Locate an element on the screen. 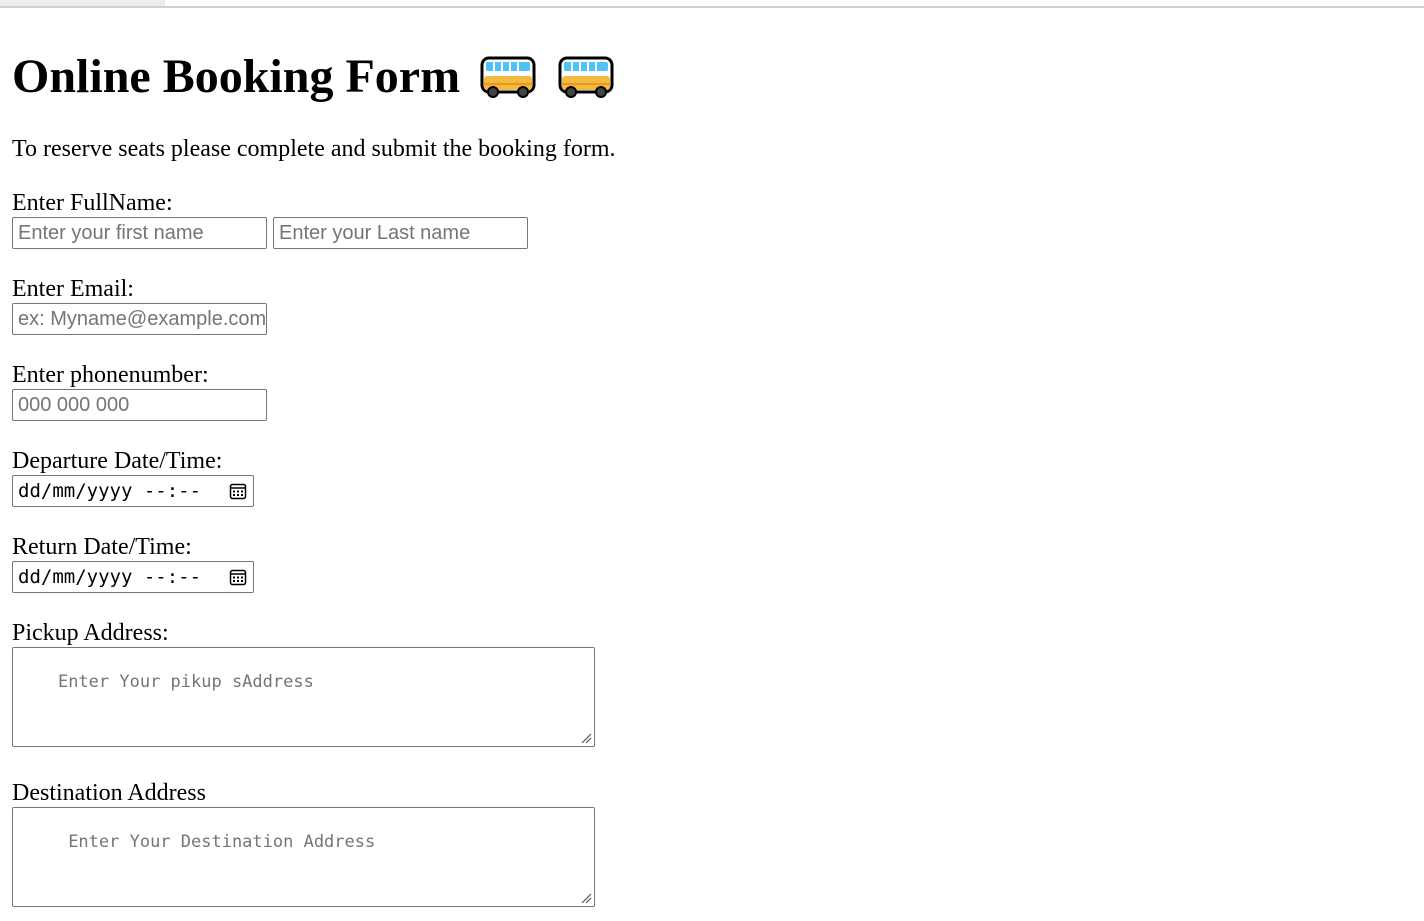 Image resolution: width=1424 pixels, height=921 pixels. return-datetime-value: dd/mm/yyyy --:-- is located at coordinates (110, 577).